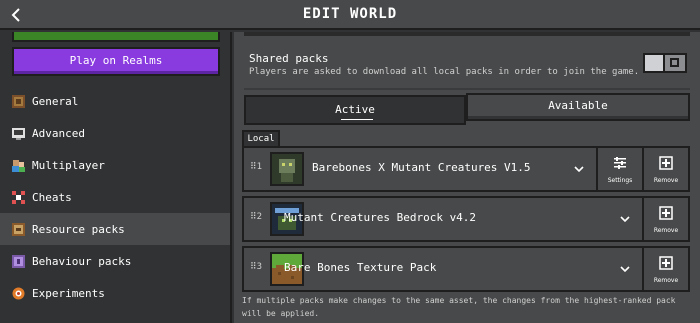  What do you see at coordinates (58, 133) in the screenshot?
I see `sidebar-item-label: Advanced` at bounding box center [58, 133].